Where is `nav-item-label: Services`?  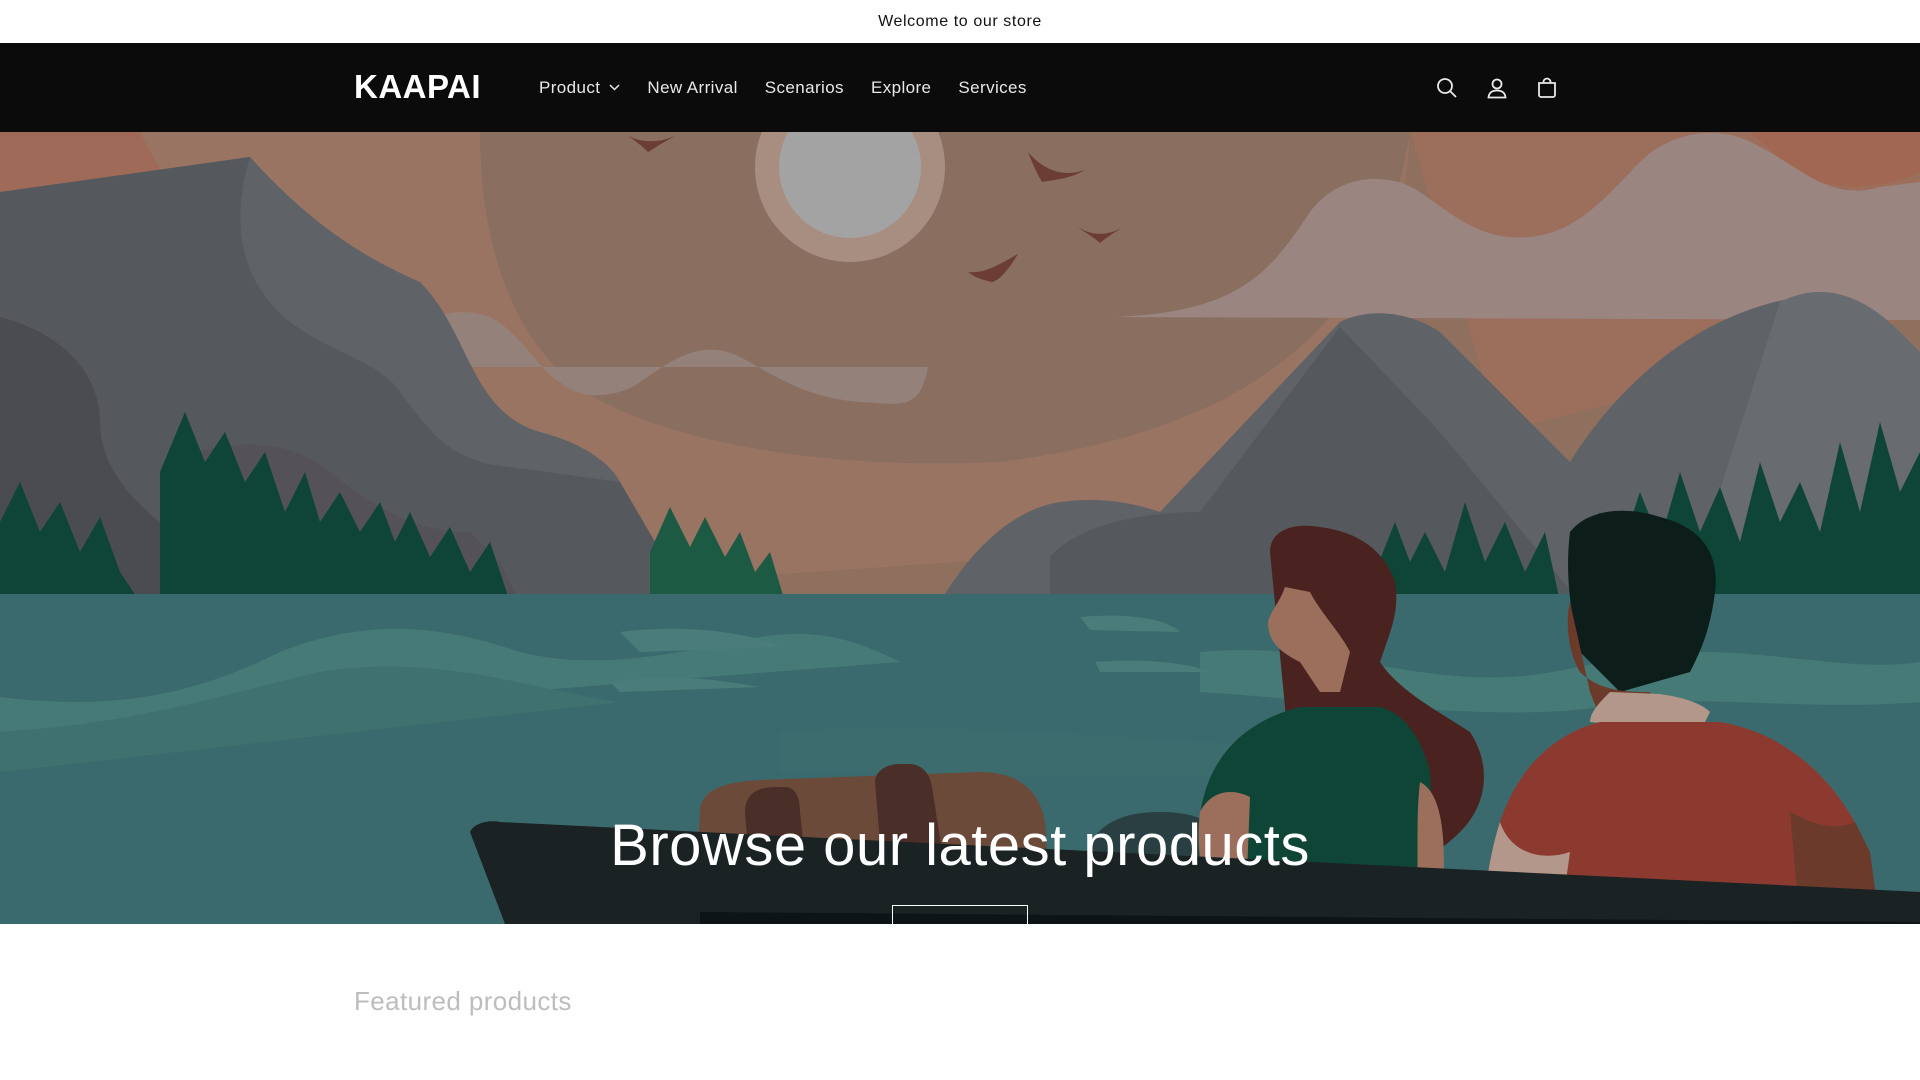 nav-item-label: Services is located at coordinates (992, 87).